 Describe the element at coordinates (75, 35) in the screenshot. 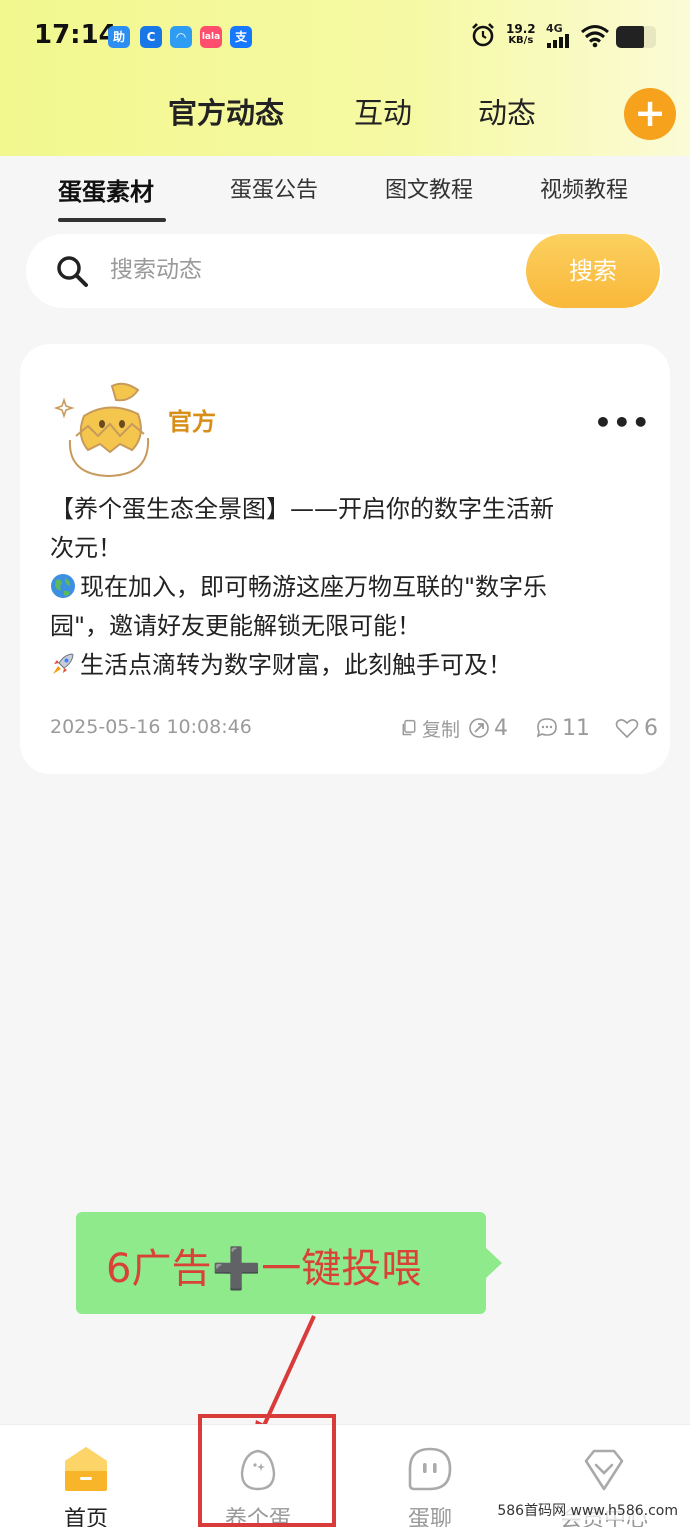

I see `status-time: 17:14` at that location.